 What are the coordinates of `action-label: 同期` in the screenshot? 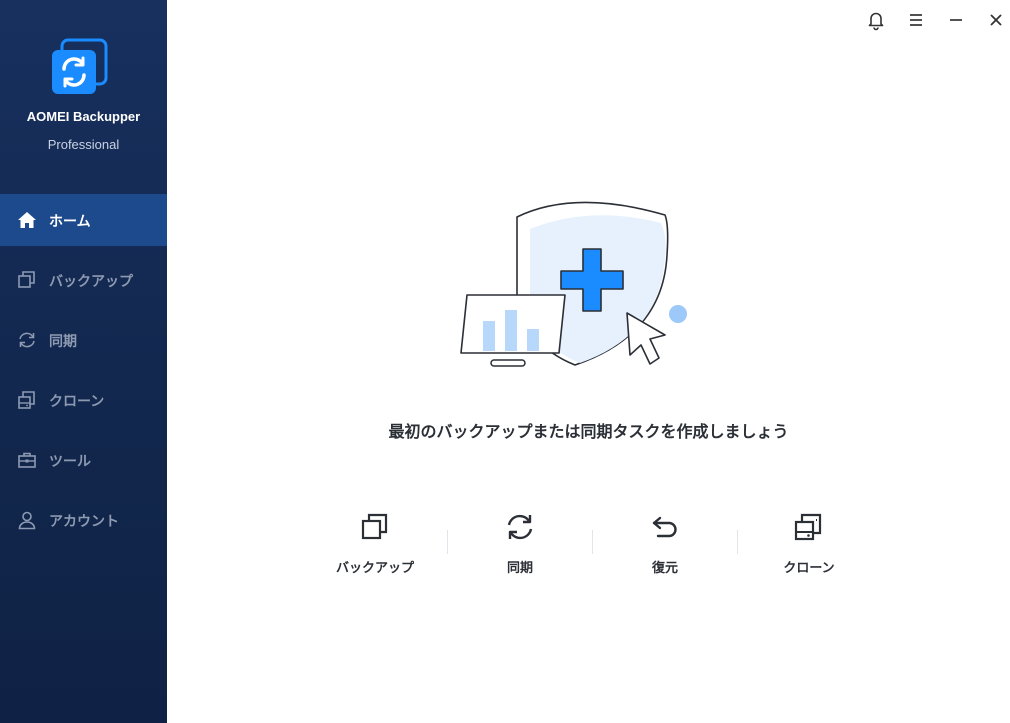 It's located at (519, 568).